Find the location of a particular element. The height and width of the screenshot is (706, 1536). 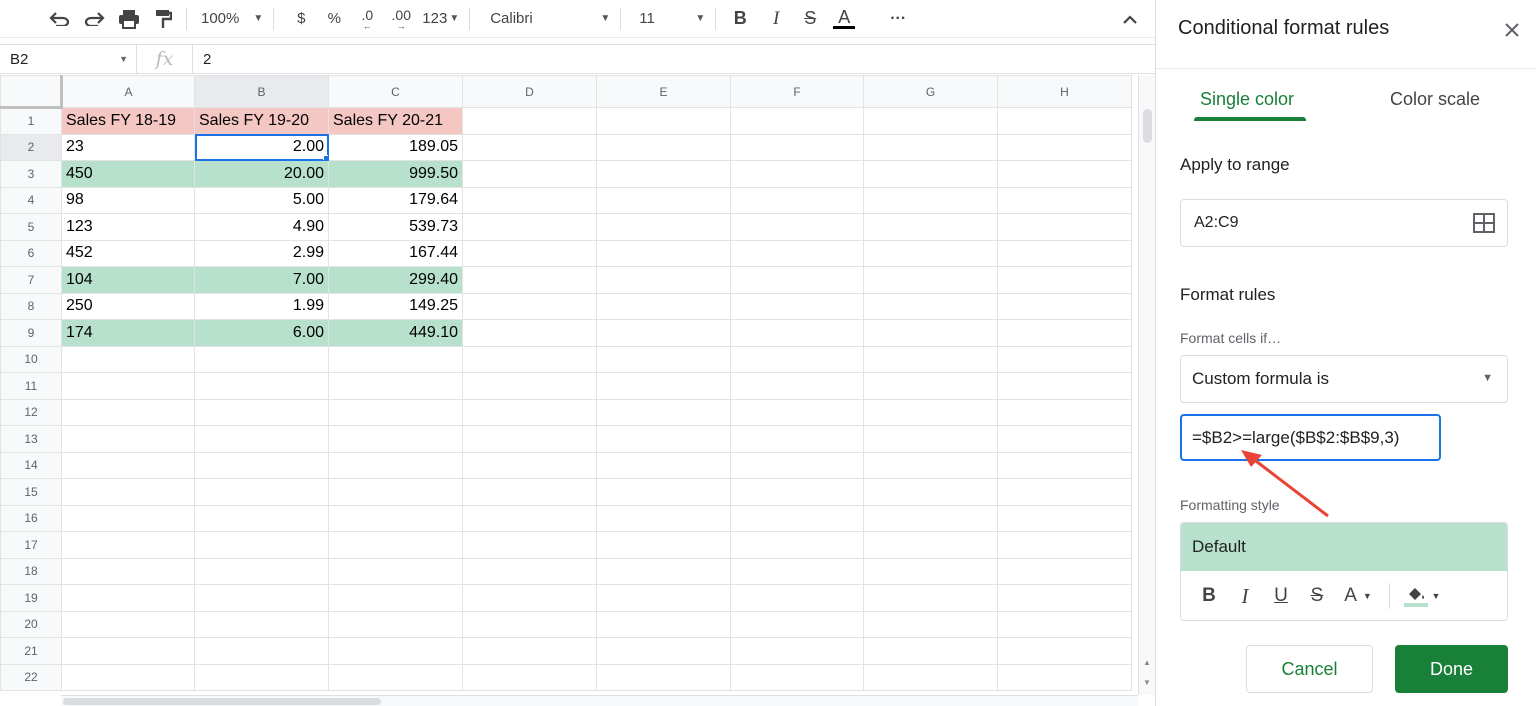

row-header: 5 is located at coordinates (31, 227).